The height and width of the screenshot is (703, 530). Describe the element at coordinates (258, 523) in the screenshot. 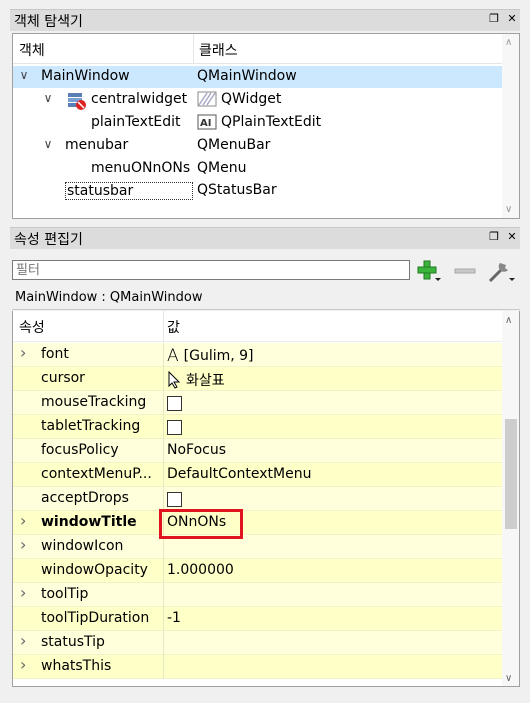

I see `property-row-windowtitle: › windowTitle ONnONs` at that location.